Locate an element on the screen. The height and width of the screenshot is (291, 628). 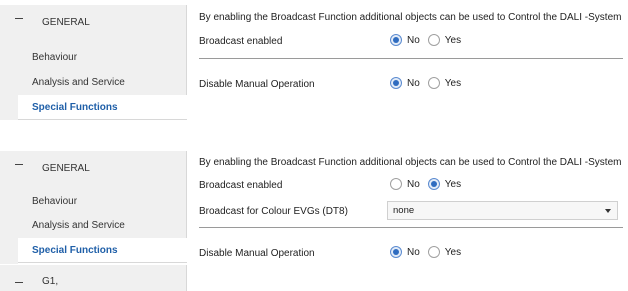
sidebar-group-g1: G1, is located at coordinates (93, 278).